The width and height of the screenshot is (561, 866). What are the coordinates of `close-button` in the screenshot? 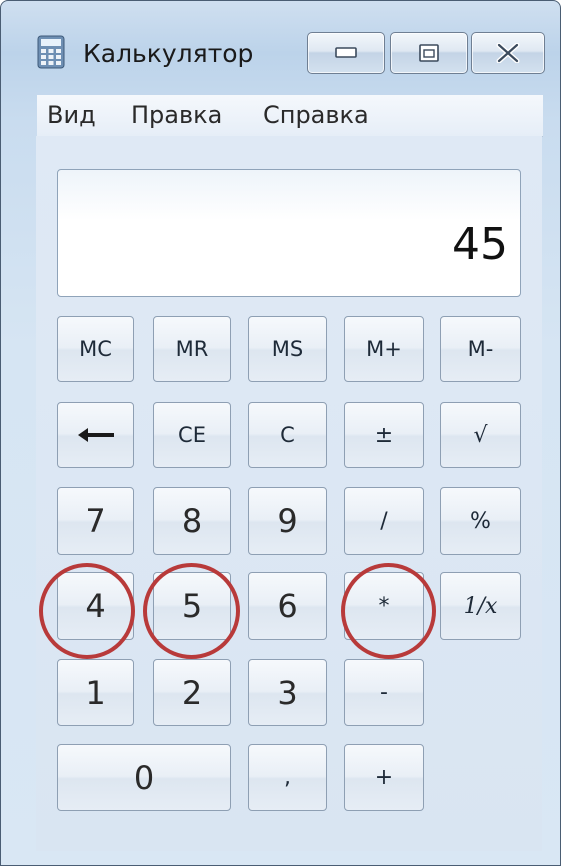 It's located at (508, 53).